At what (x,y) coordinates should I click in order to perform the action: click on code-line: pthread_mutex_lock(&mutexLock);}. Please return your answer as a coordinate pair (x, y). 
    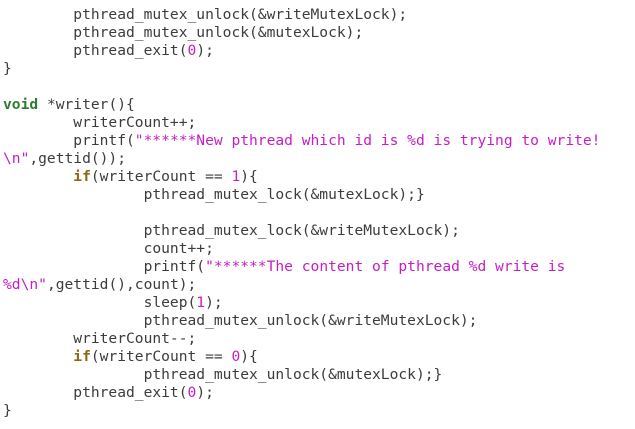
    Looking at the image, I should click on (214, 195).